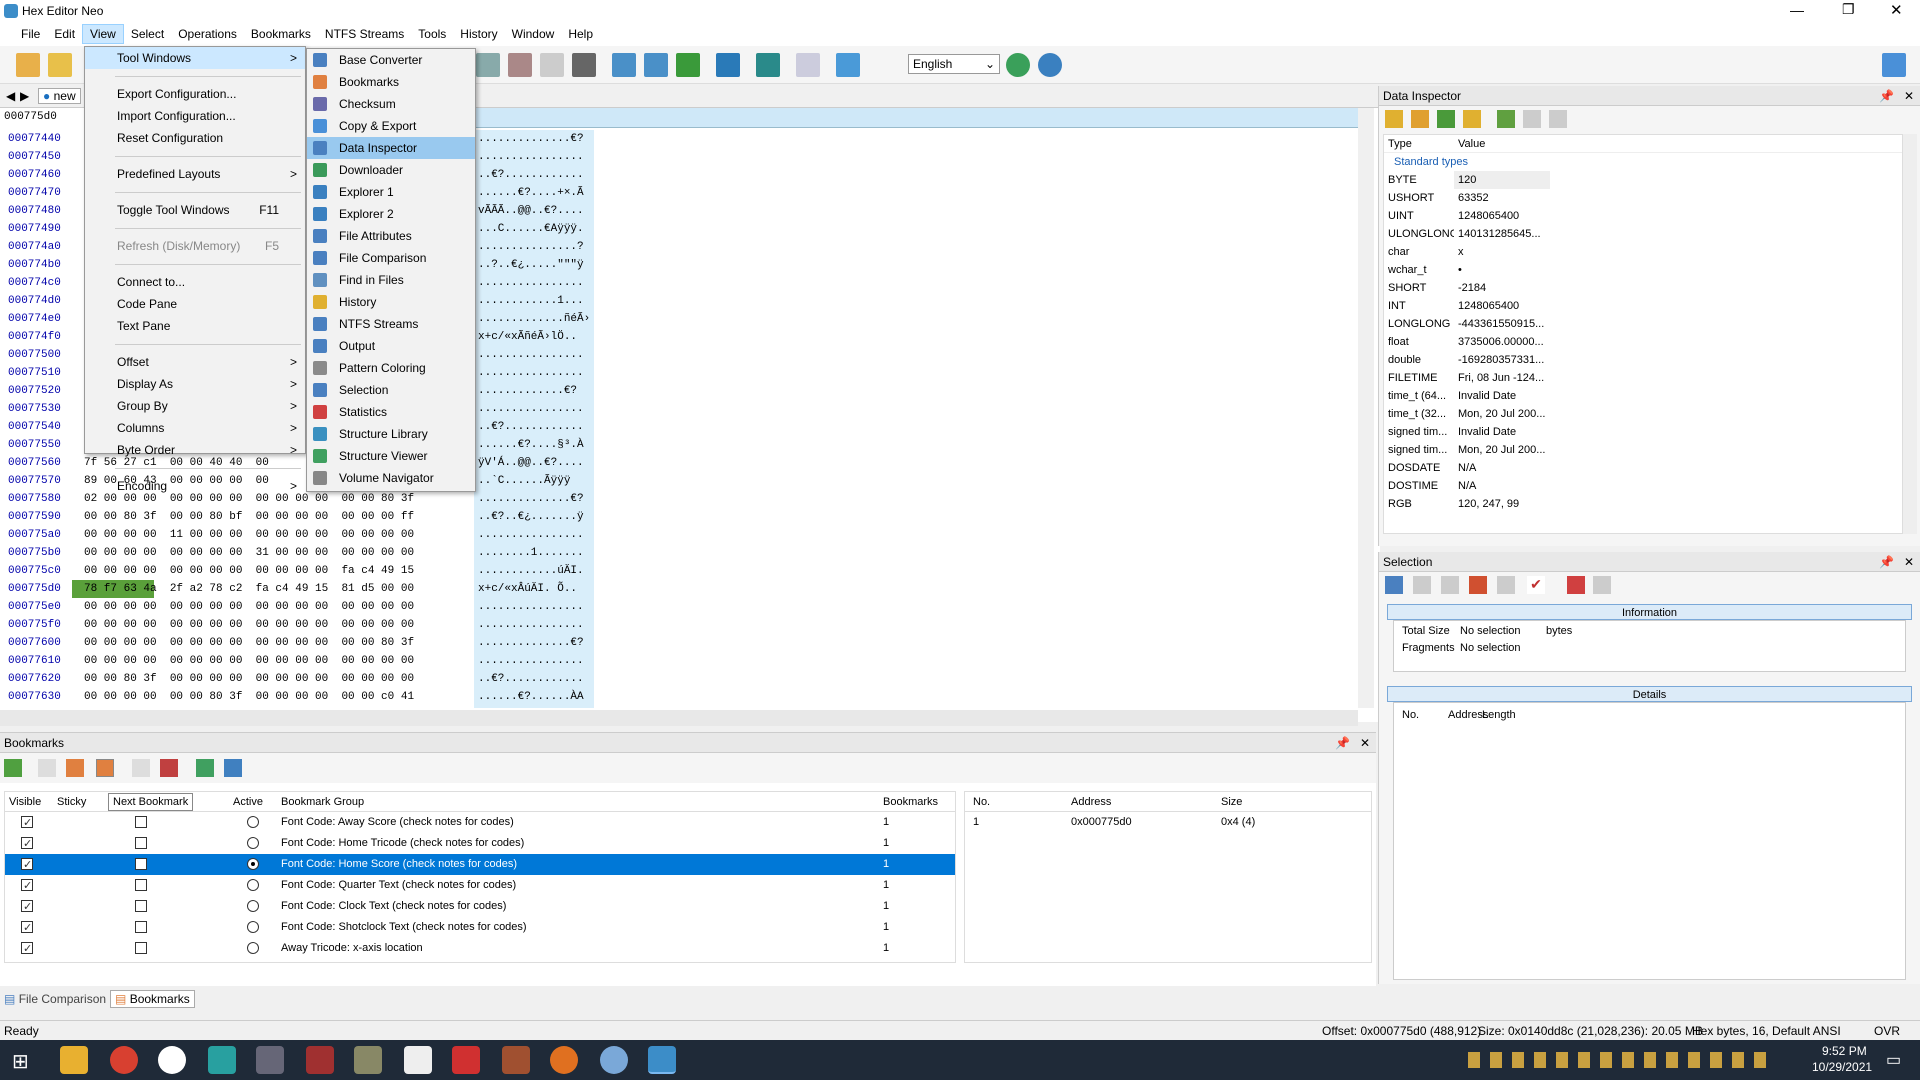 Image resolution: width=1920 pixels, height=1080 pixels. Describe the element at coordinates (1643, 198) in the screenshot. I see `data-inspector-row: USHORT 63352` at that location.